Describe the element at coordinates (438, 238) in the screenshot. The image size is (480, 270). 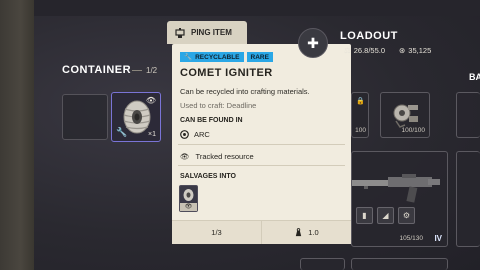
I see `weapon-tier: IV` at that location.